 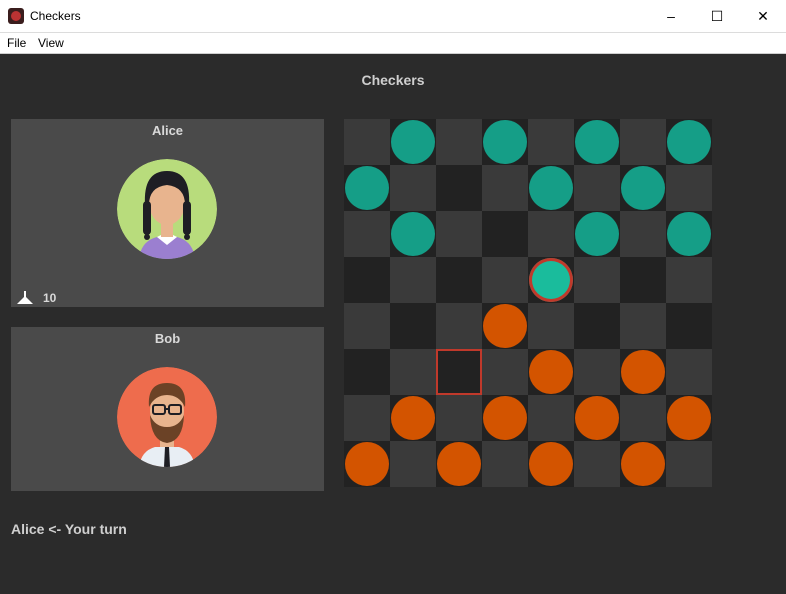 What do you see at coordinates (51, 43) in the screenshot?
I see `menu-view: View` at bounding box center [51, 43].